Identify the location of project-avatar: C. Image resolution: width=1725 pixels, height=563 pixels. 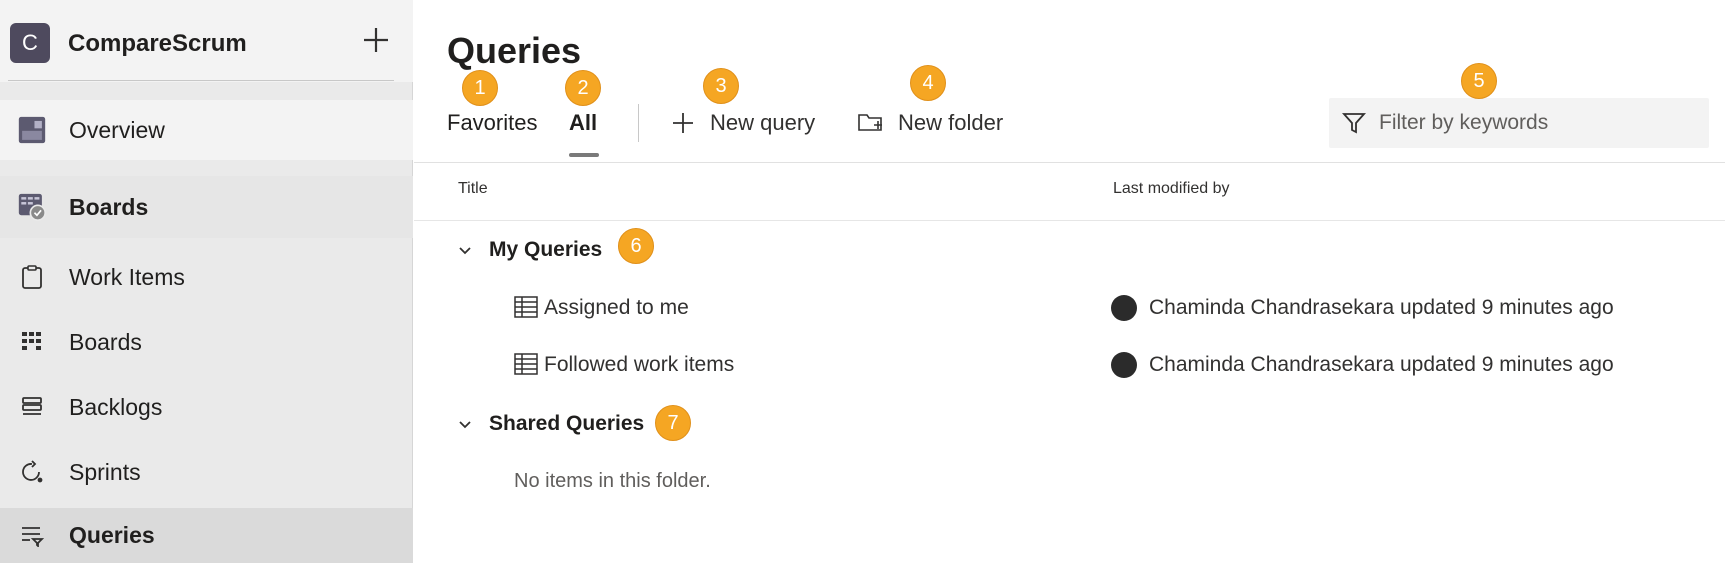
(30, 43).